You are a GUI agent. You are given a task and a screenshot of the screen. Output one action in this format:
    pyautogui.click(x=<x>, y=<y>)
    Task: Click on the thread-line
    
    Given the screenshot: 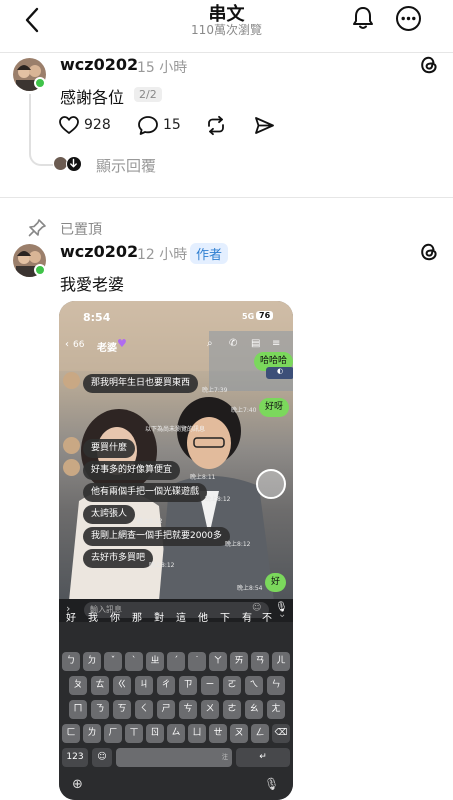 What is the action you would take?
    pyautogui.click(x=30, y=122)
    